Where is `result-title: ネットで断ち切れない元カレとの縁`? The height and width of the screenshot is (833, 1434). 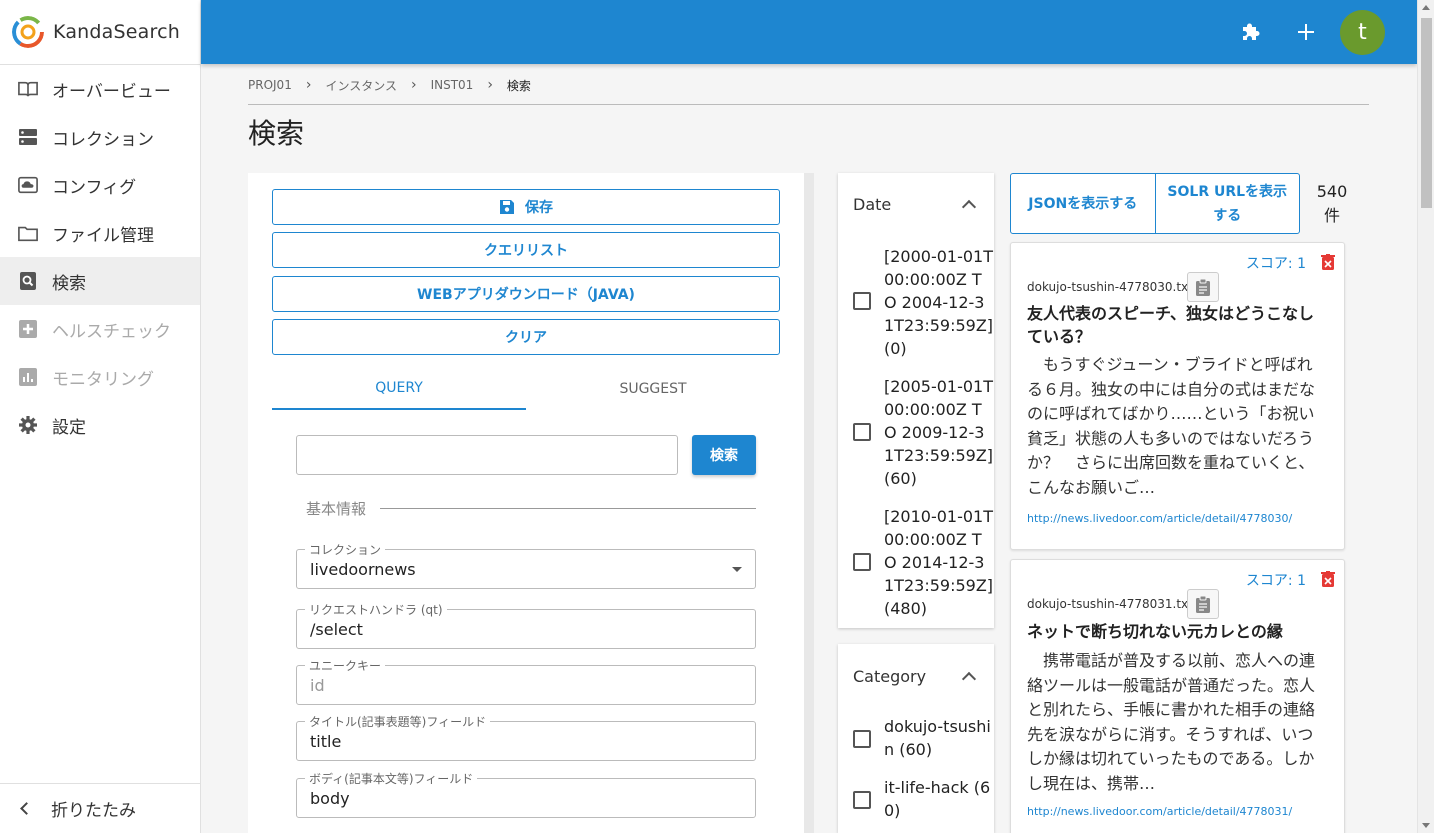
result-title: ネットで断ち切れない元カレとの縁 is located at coordinates (1177, 631).